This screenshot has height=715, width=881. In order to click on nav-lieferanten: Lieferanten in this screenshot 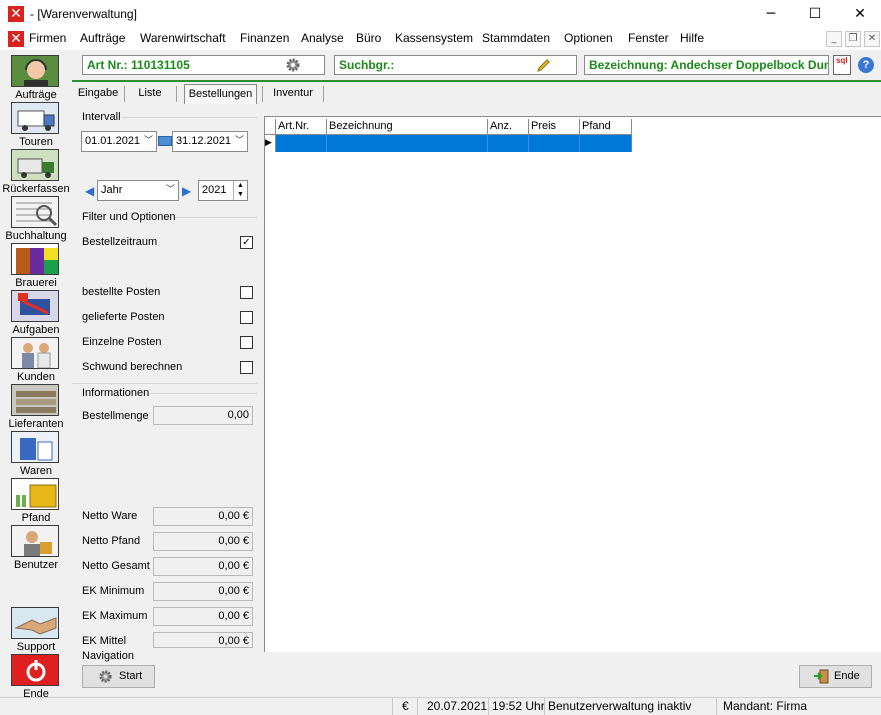, I will do `click(36, 407)`.